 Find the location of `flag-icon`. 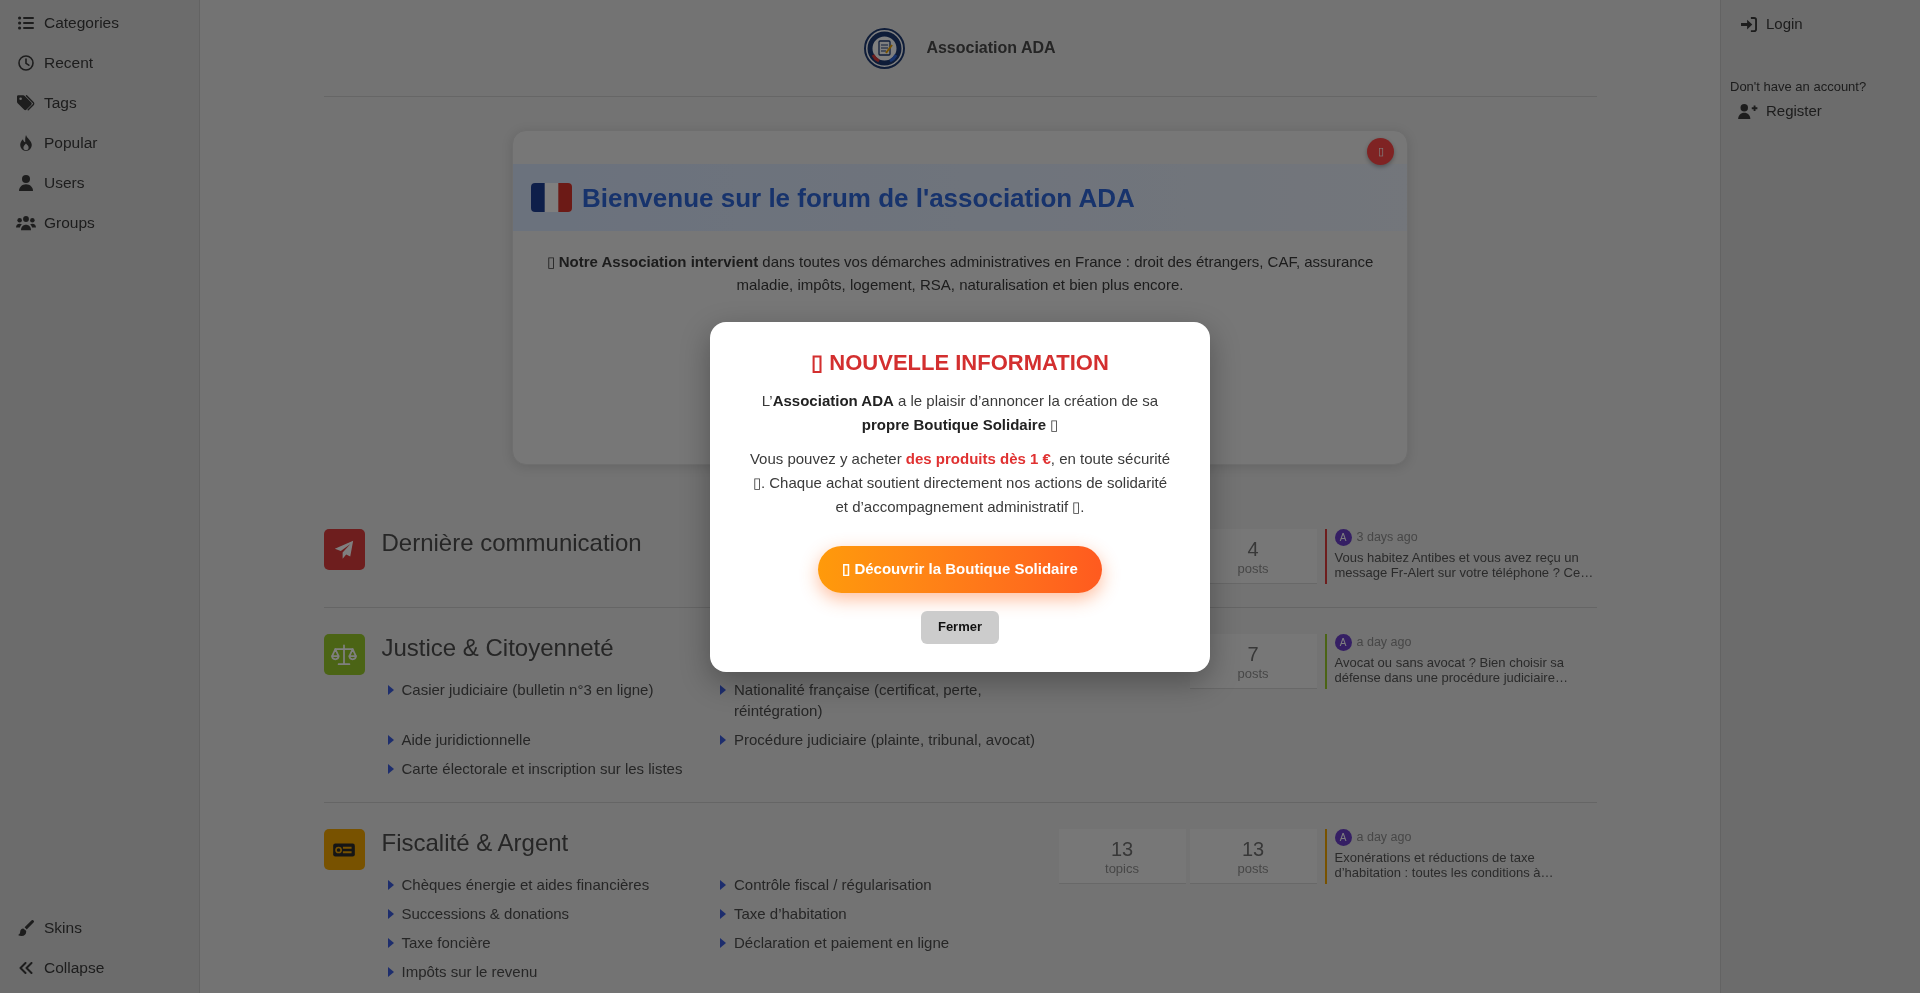

flag-icon is located at coordinates (551, 197).